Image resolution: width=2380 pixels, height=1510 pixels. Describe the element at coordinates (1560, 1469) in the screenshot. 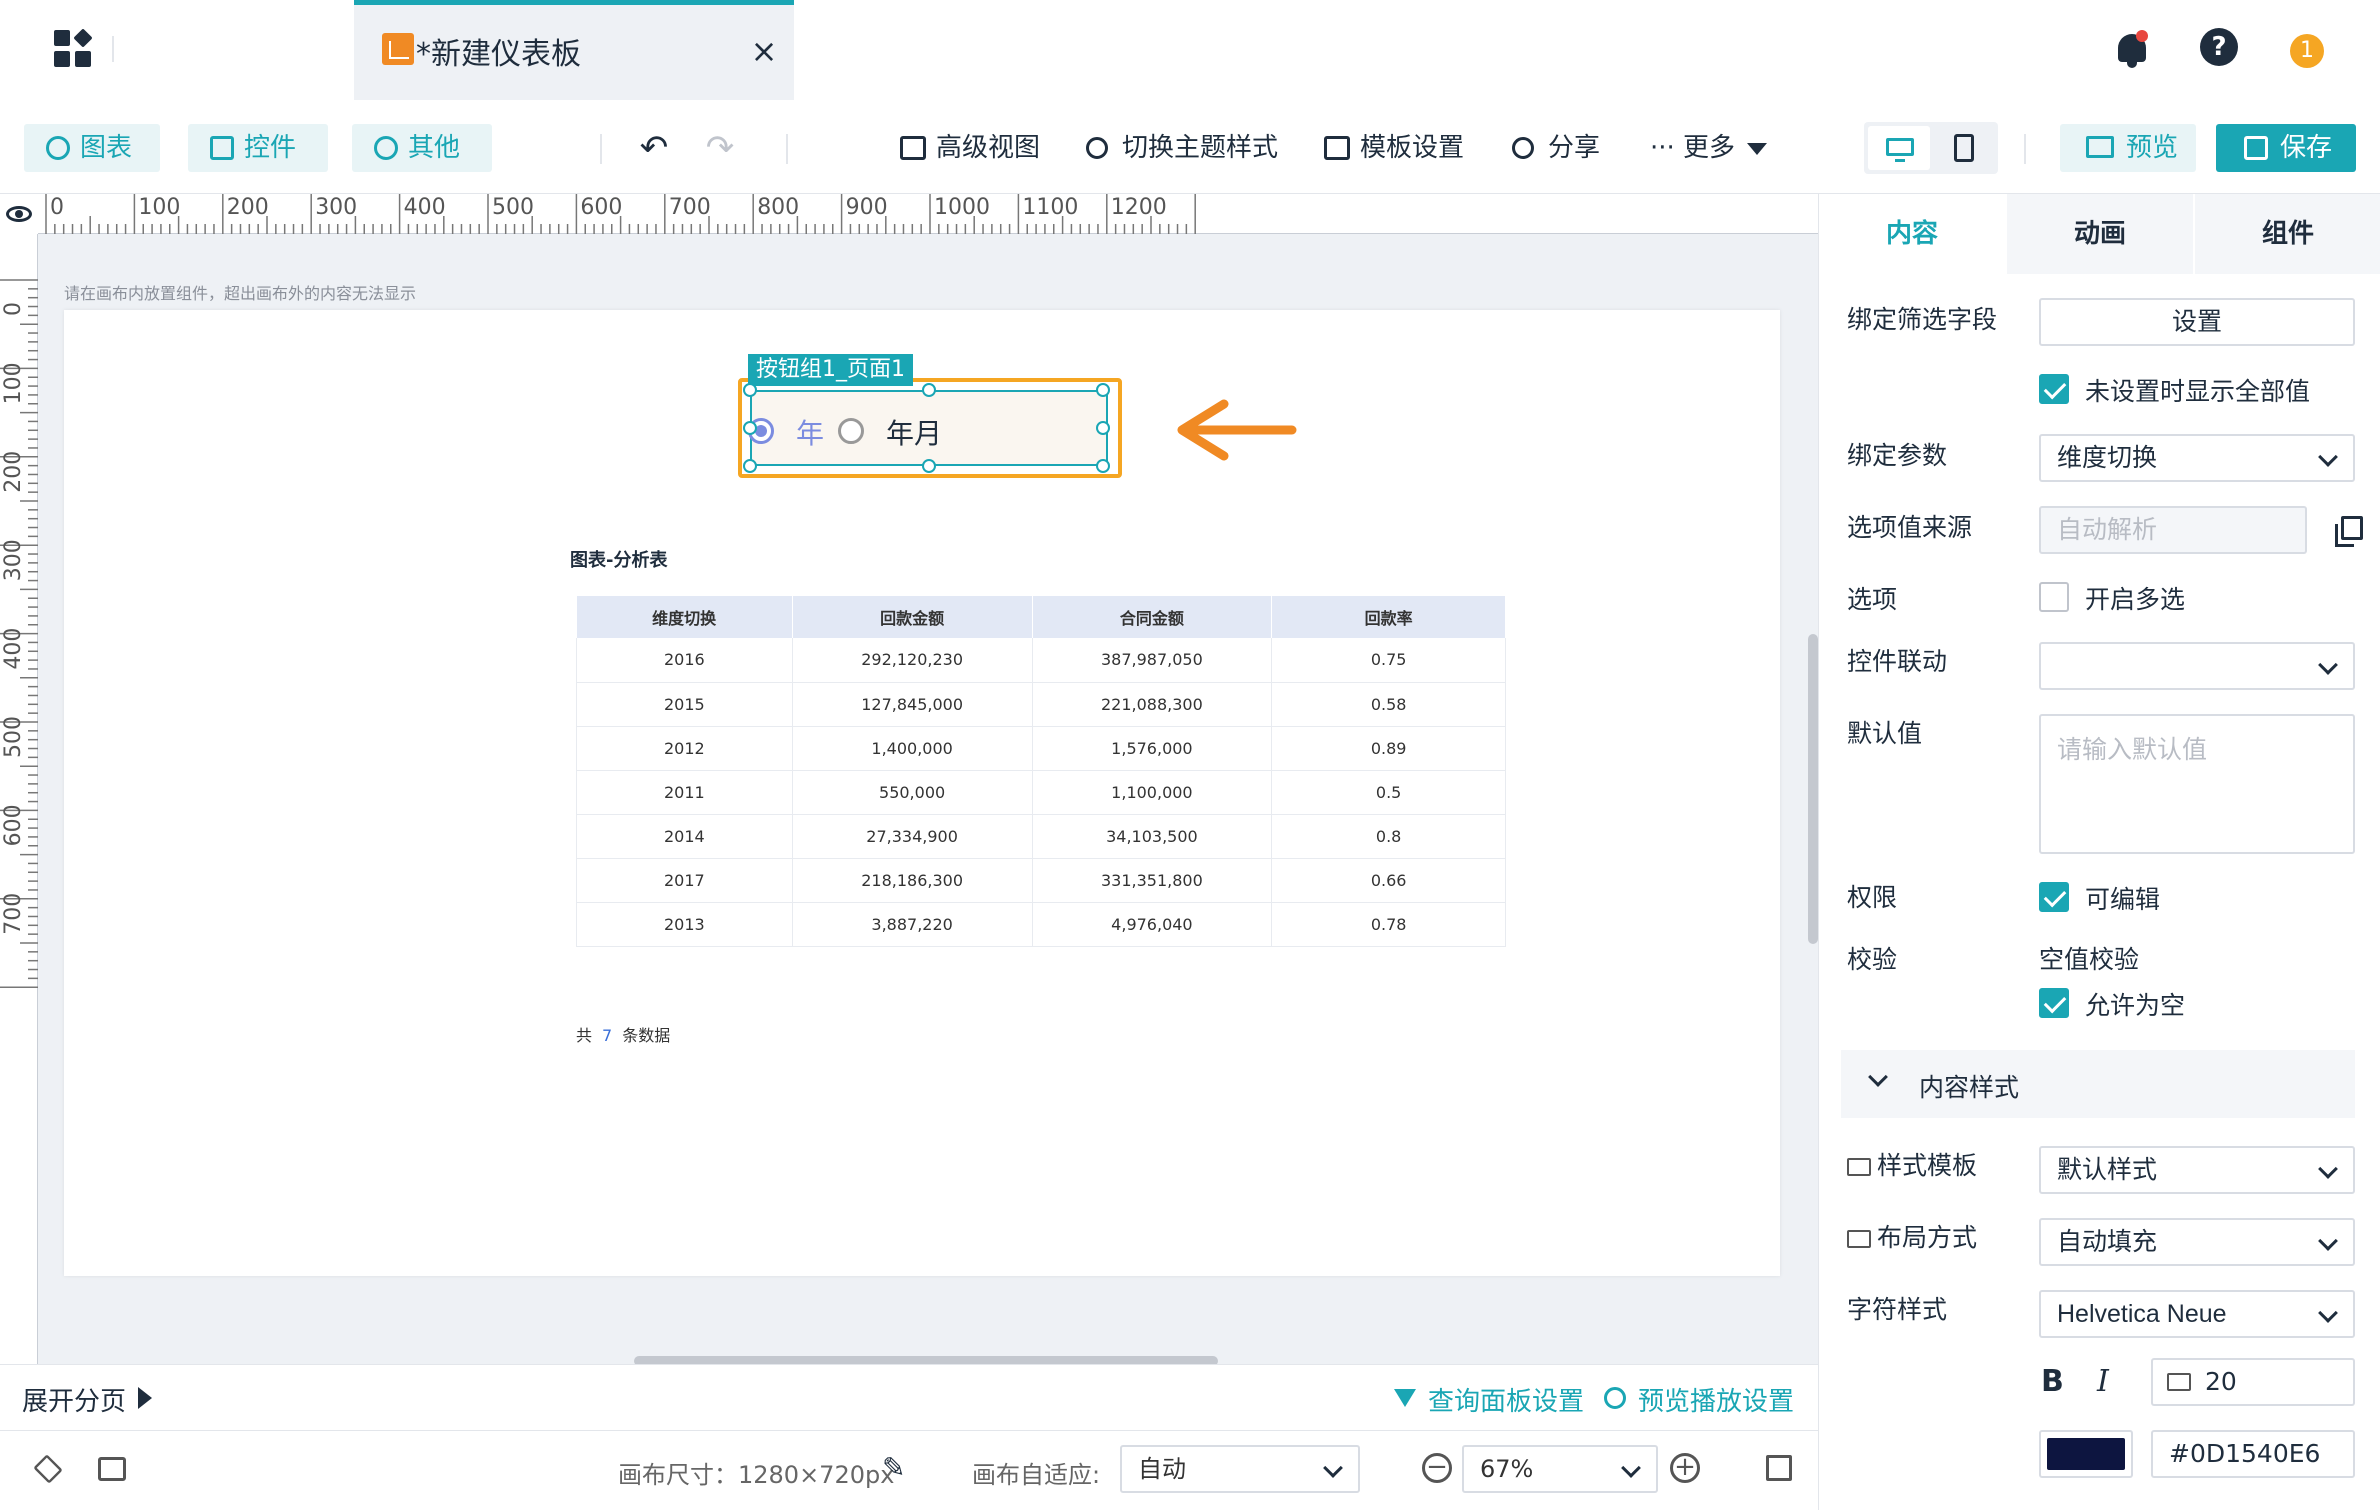

I see `zoom-select: 67%` at that location.